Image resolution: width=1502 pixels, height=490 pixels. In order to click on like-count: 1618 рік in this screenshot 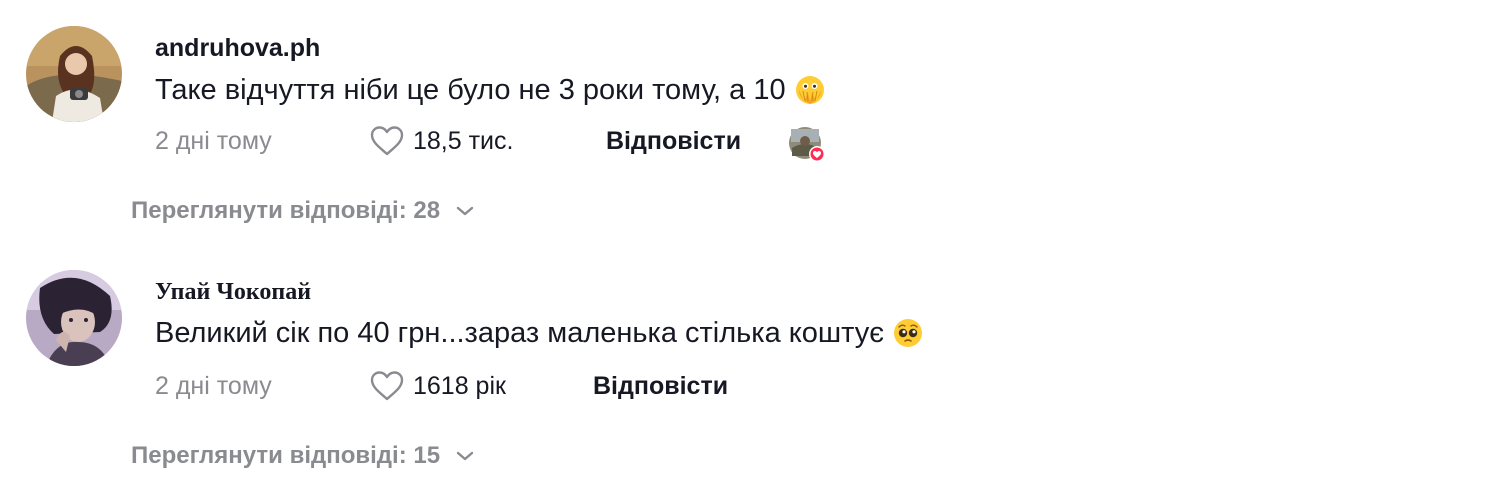, I will do `click(459, 385)`.